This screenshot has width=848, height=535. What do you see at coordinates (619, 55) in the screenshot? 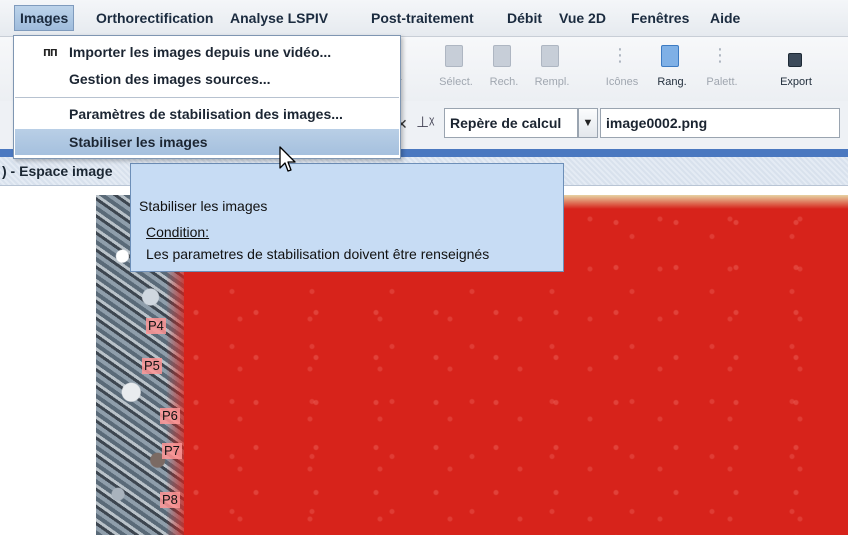
I see `icons-icon` at bounding box center [619, 55].